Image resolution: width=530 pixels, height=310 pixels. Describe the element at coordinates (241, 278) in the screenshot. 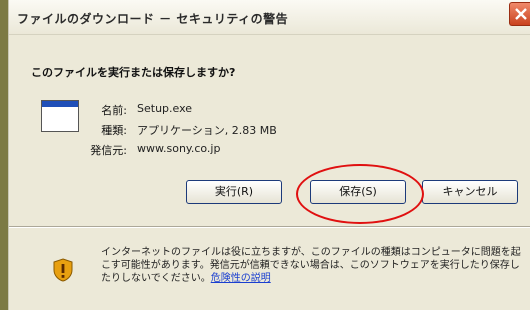

I see `risk-info-link: 危険性の説明` at that location.